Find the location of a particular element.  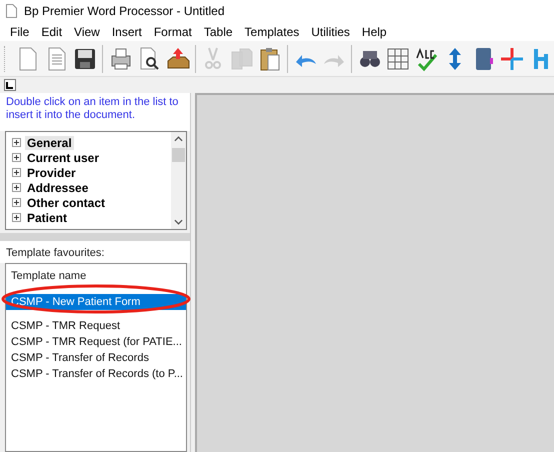

scrollbar-thumb is located at coordinates (178, 155).